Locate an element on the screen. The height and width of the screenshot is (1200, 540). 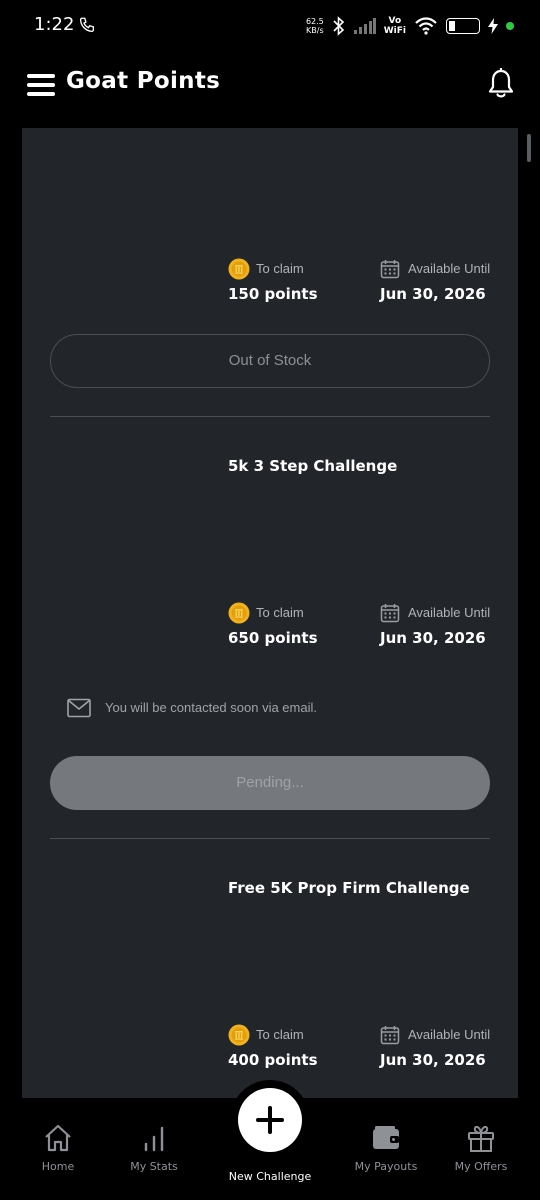
app-header: Goat Points is located at coordinates (270, 90).